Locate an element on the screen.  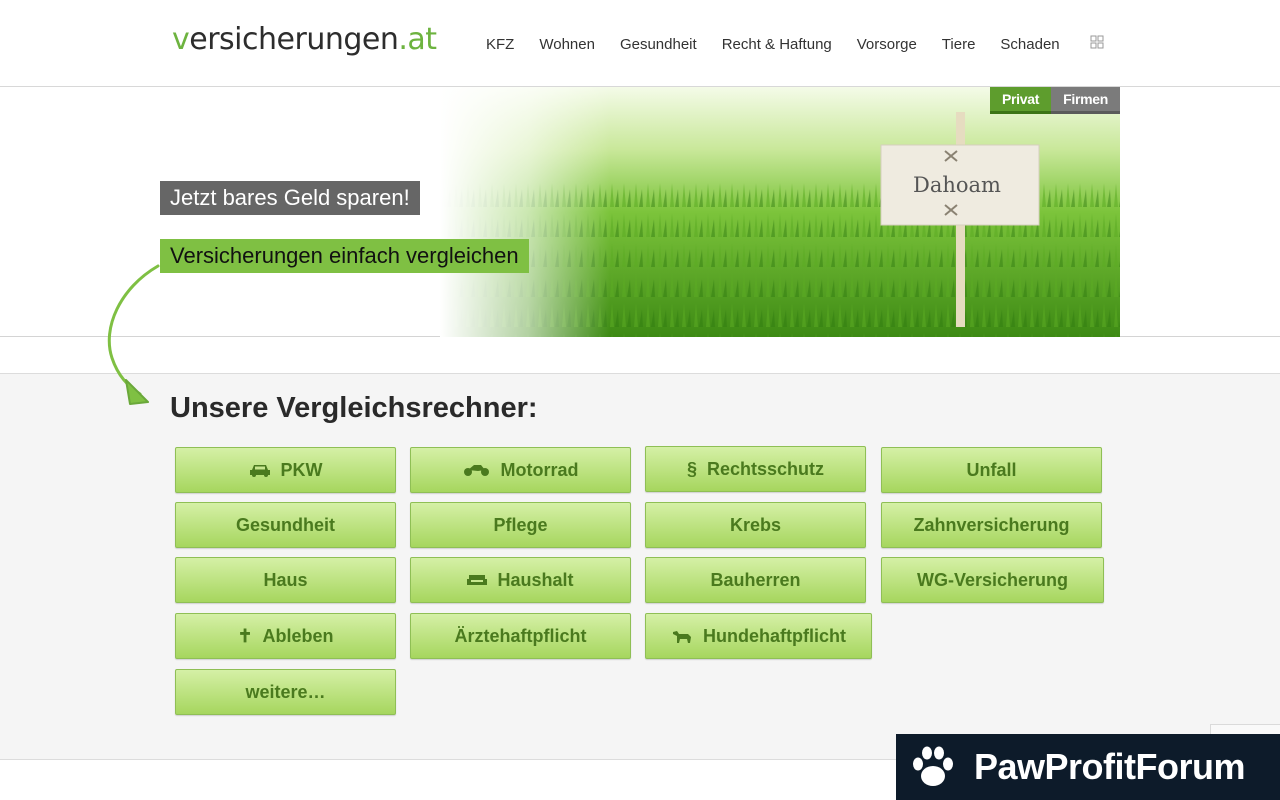
tab-firmen: Firmen is located at coordinates (1086, 100).